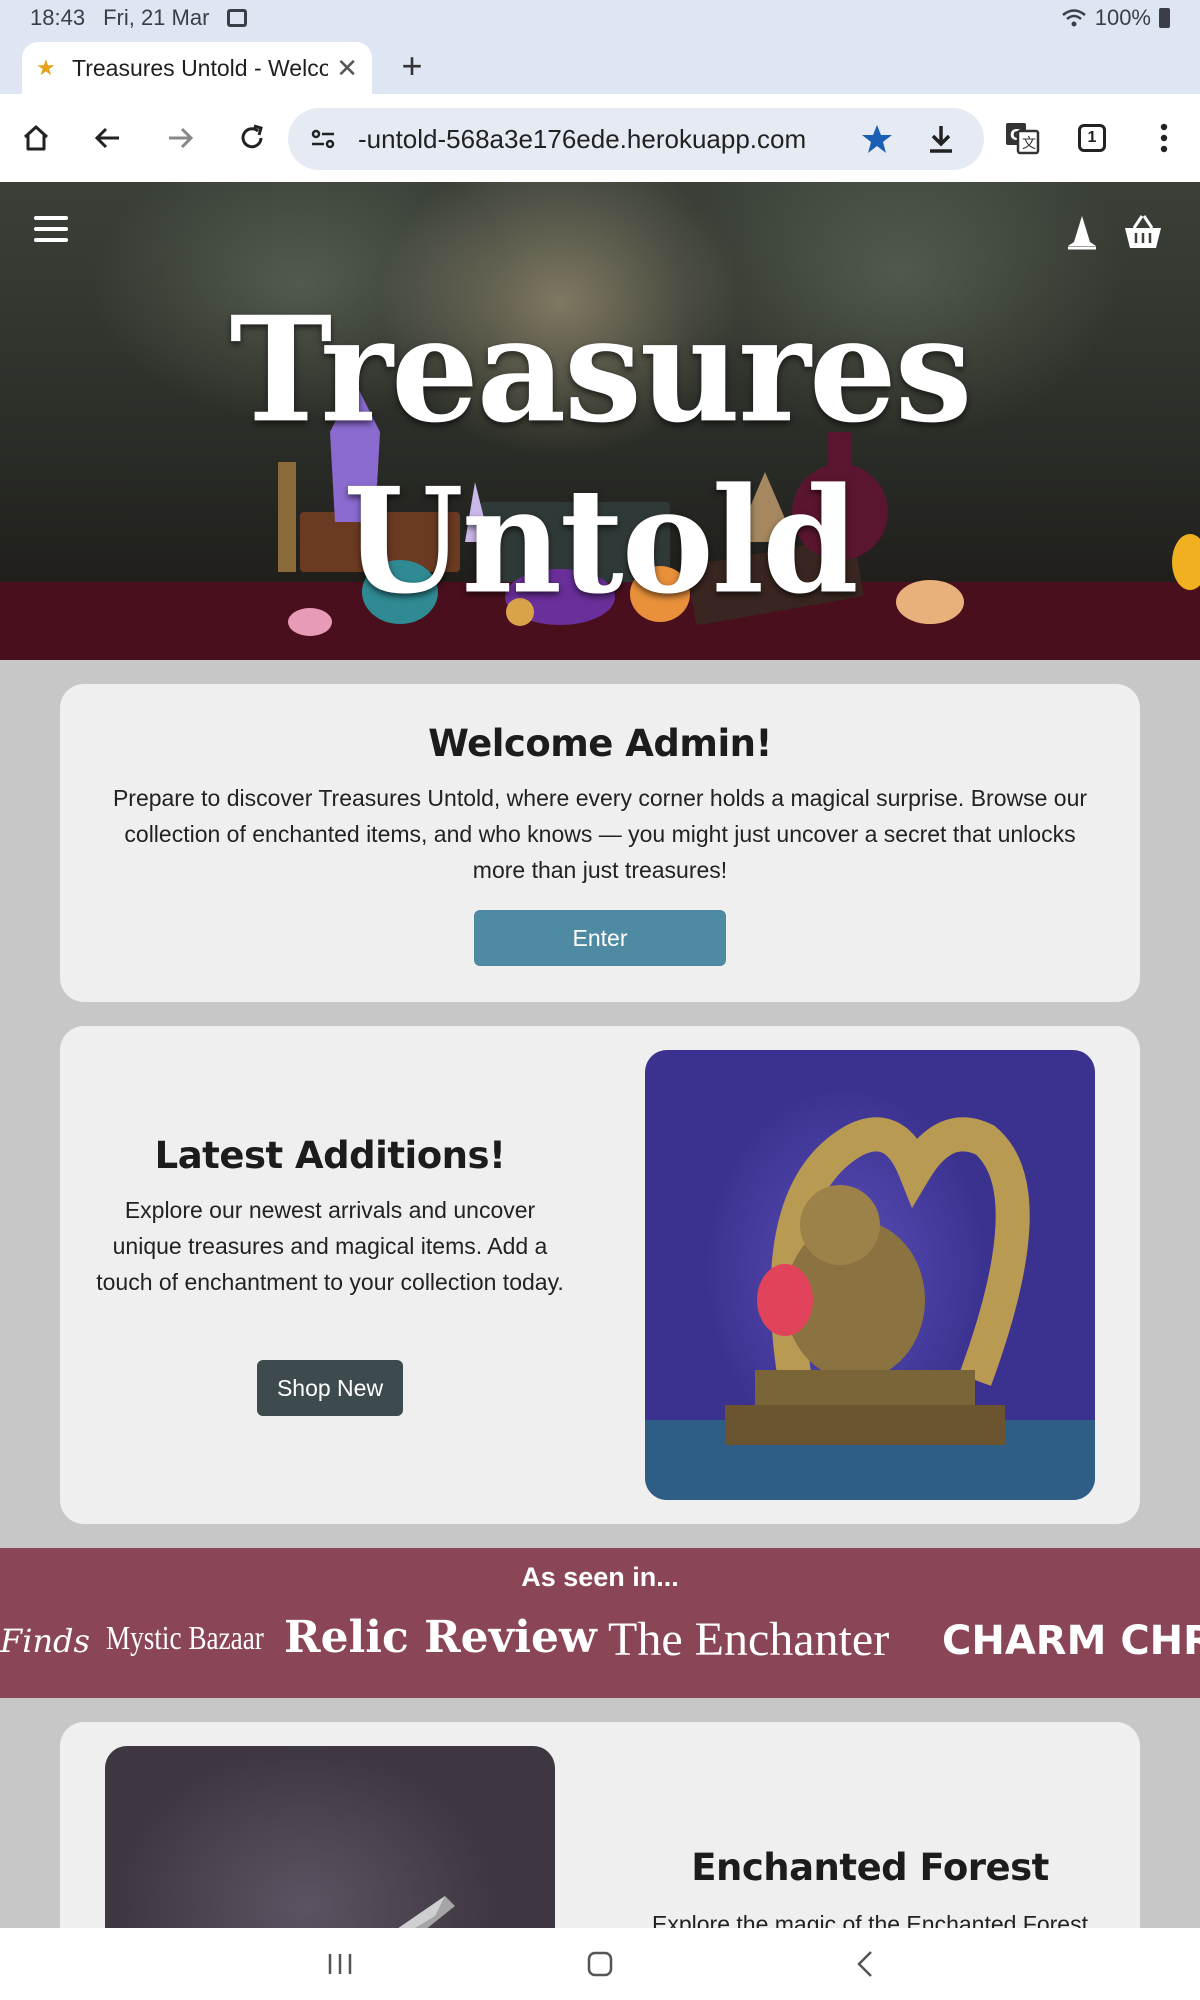 The image size is (1200, 2000). What do you see at coordinates (200, 67) in the screenshot?
I see `tab-title: Treasures Untold - Welcome` at bounding box center [200, 67].